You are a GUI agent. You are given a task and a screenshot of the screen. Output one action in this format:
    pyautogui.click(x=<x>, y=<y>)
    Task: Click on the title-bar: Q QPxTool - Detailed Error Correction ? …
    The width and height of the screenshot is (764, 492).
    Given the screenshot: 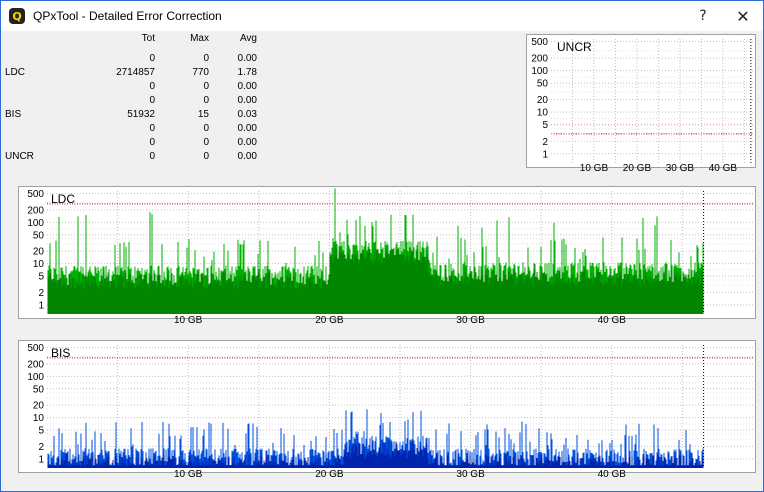 What is the action you would take?
    pyautogui.click(x=382, y=16)
    